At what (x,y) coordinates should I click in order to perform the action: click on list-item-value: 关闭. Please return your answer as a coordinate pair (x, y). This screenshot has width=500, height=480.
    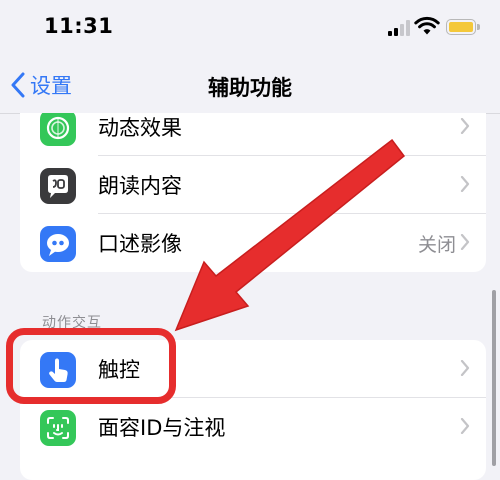
    Looking at the image, I should click on (436, 244).